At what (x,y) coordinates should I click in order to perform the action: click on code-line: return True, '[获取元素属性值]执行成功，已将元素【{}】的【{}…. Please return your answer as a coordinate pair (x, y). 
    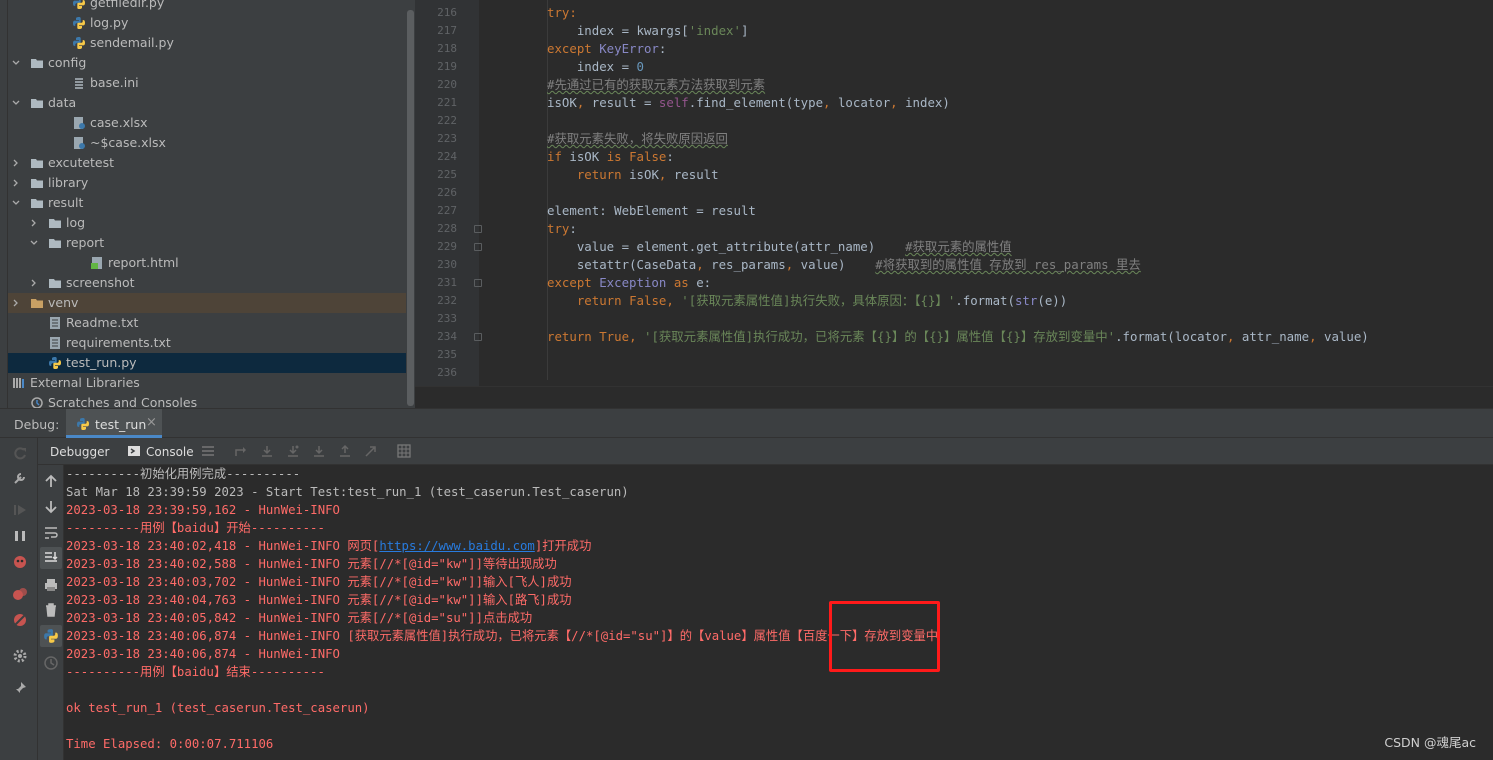
    Looking at the image, I should click on (958, 336).